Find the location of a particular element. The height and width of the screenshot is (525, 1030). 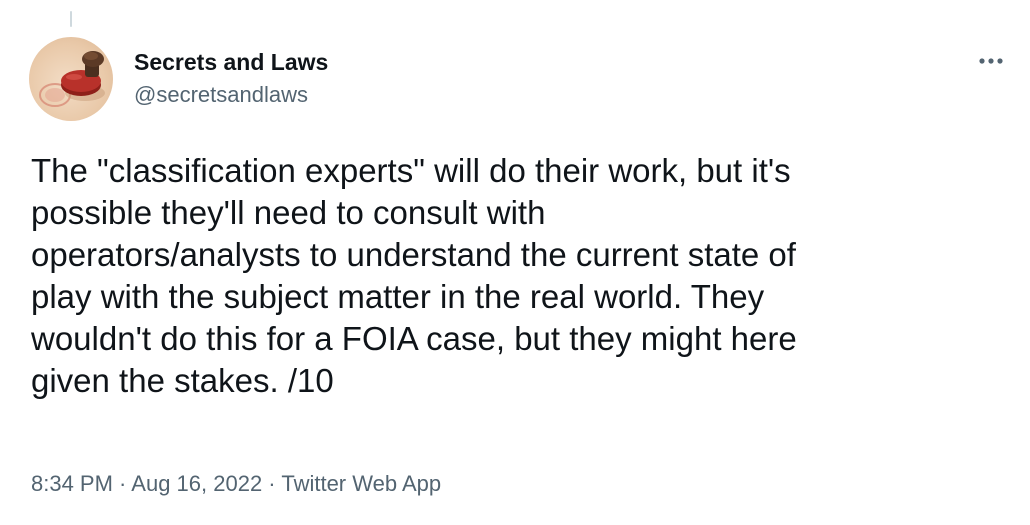

tweet-date-link: Aug 16, 2022 is located at coordinates (196, 483).